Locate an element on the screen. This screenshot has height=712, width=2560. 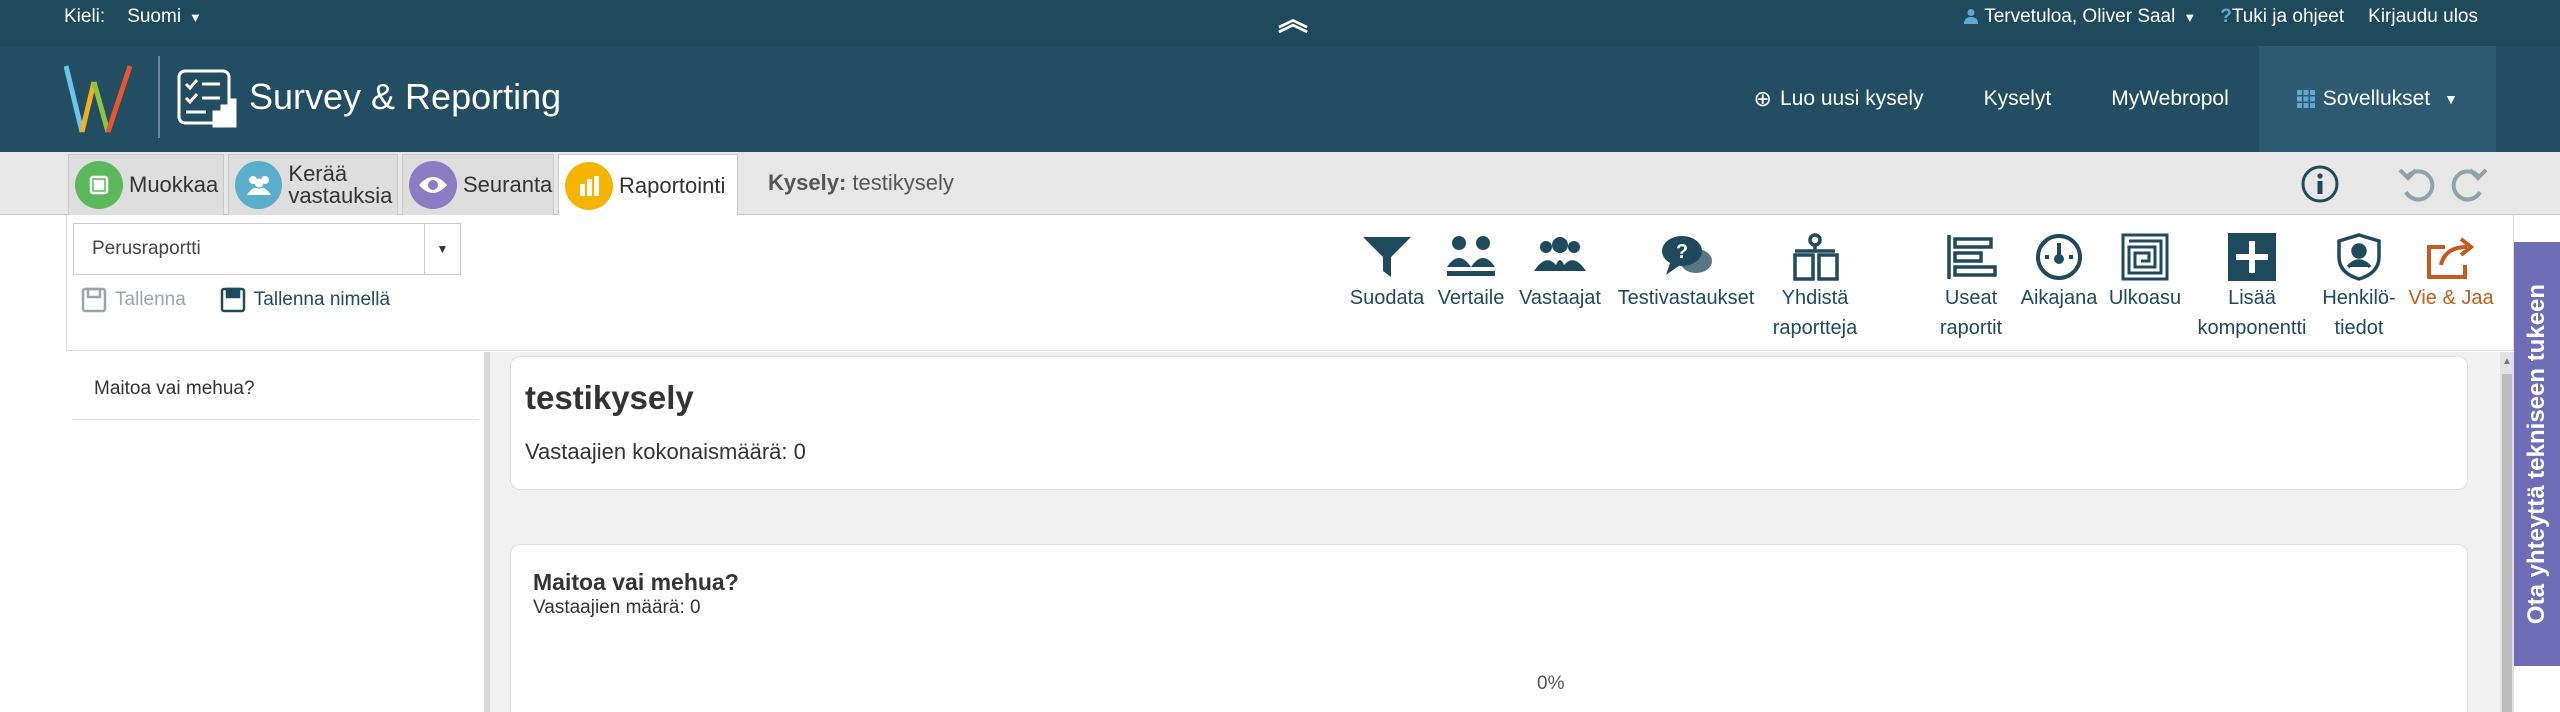
test-answers-button: ? Testivastaukset is located at coordinates (1686, 273).